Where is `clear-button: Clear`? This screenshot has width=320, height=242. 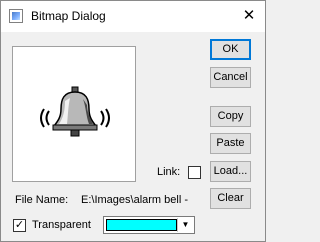 clear-button: Clear is located at coordinates (230, 198).